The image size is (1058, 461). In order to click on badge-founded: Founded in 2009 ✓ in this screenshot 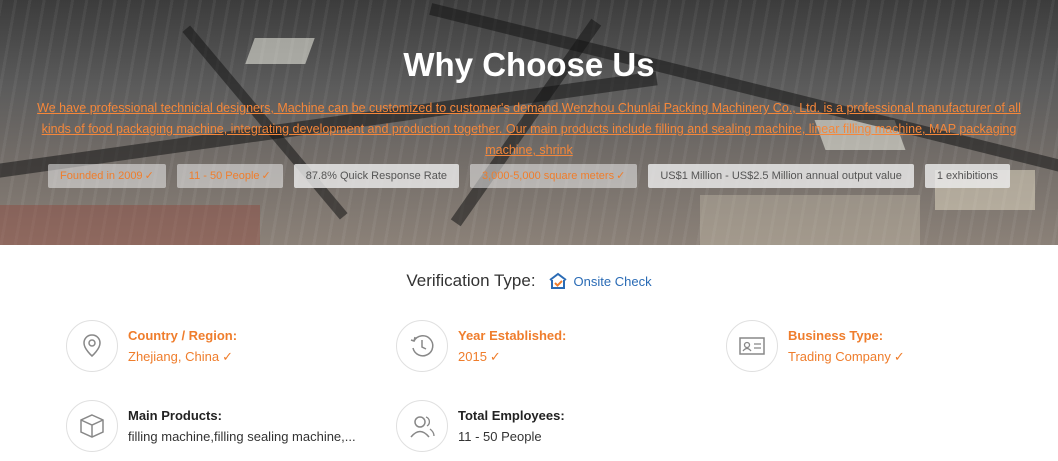, I will do `click(106, 176)`.